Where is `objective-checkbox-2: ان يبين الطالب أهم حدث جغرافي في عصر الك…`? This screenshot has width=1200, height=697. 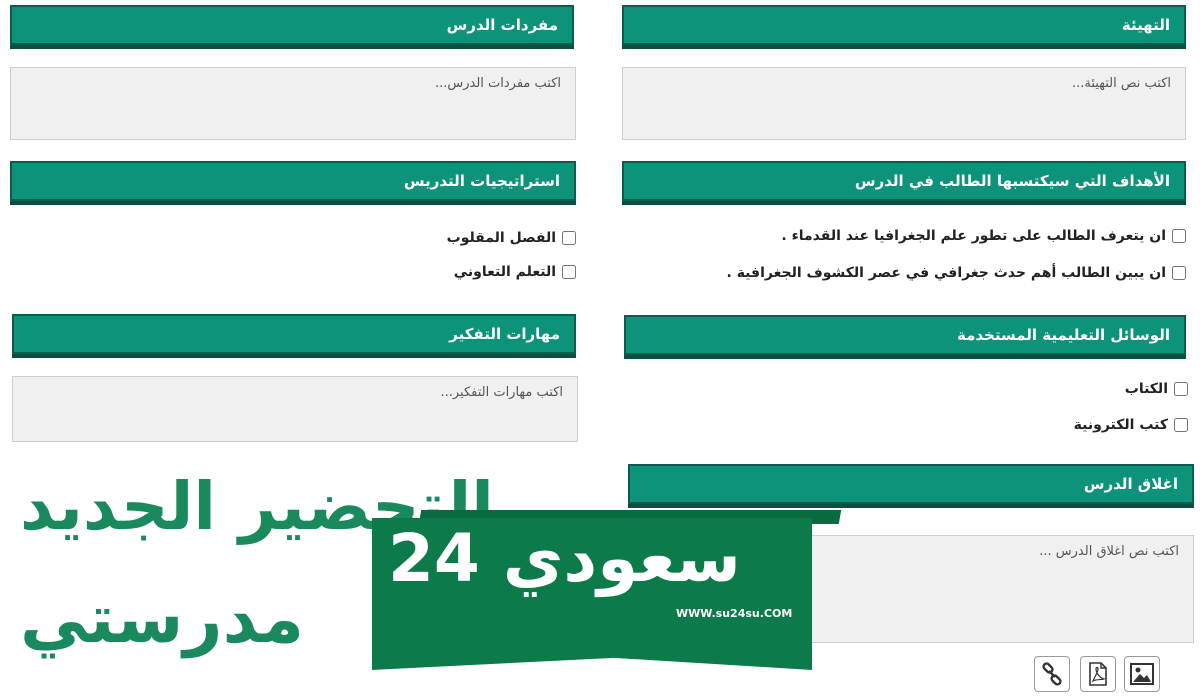 objective-checkbox-2: ان يبين الطالب أهم حدث جغرافي في عصر الك… is located at coordinates (956, 273).